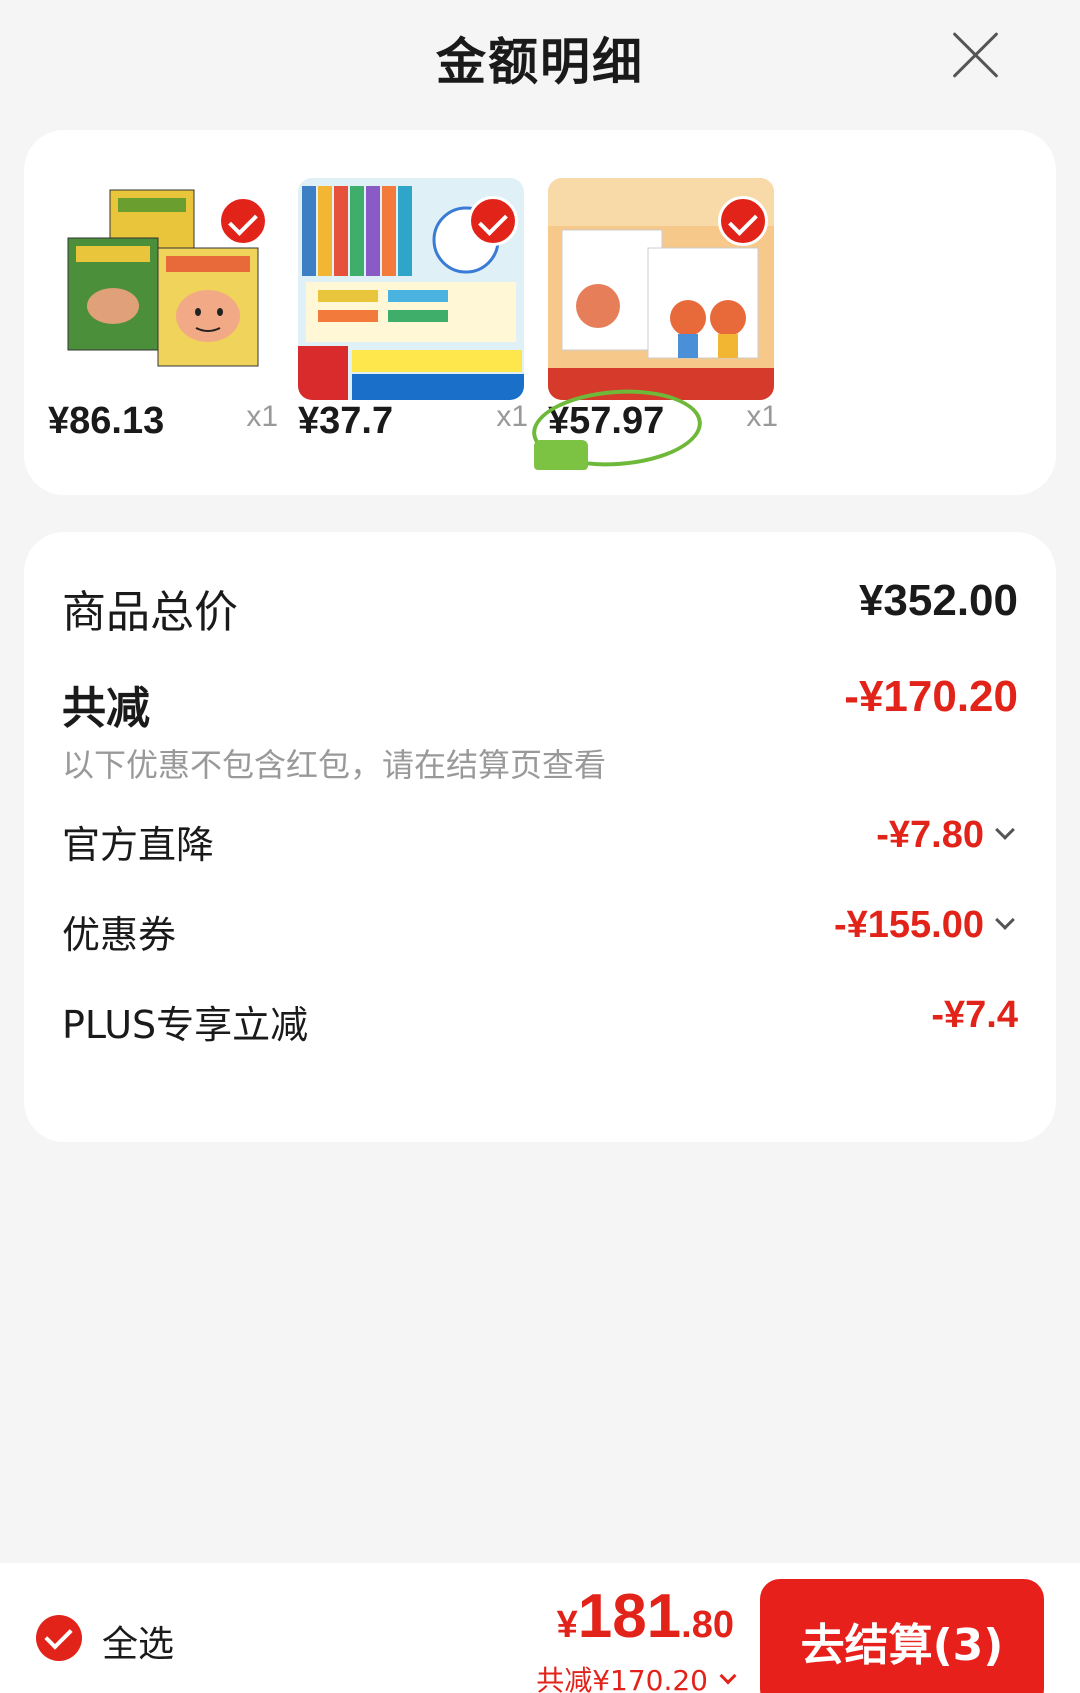  I want to click on product-item: ¥57.97 x1, so click(653, 325).